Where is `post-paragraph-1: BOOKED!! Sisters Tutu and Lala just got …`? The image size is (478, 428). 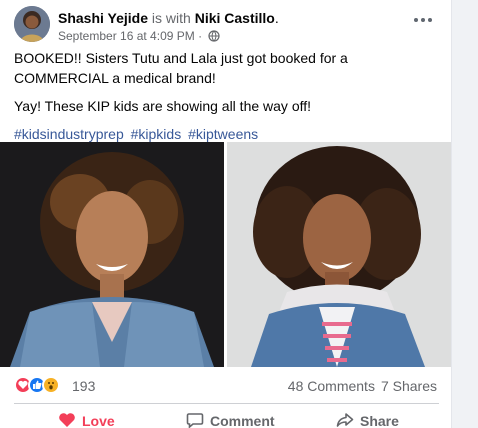
post-paragraph-1: BOOKED!! Sisters Tutu and Lala just got … is located at coordinates (181, 68).